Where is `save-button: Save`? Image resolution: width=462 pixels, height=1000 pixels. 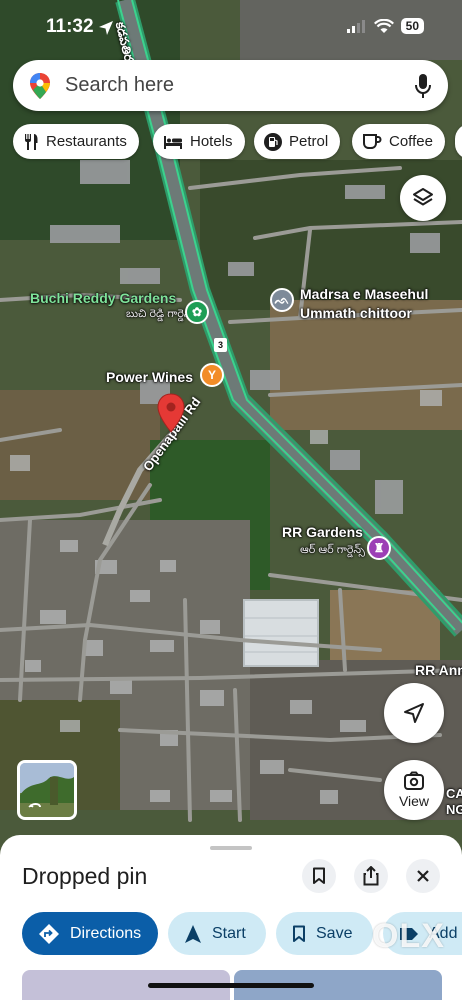 save-button: Save is located at coordinates (324, 933).